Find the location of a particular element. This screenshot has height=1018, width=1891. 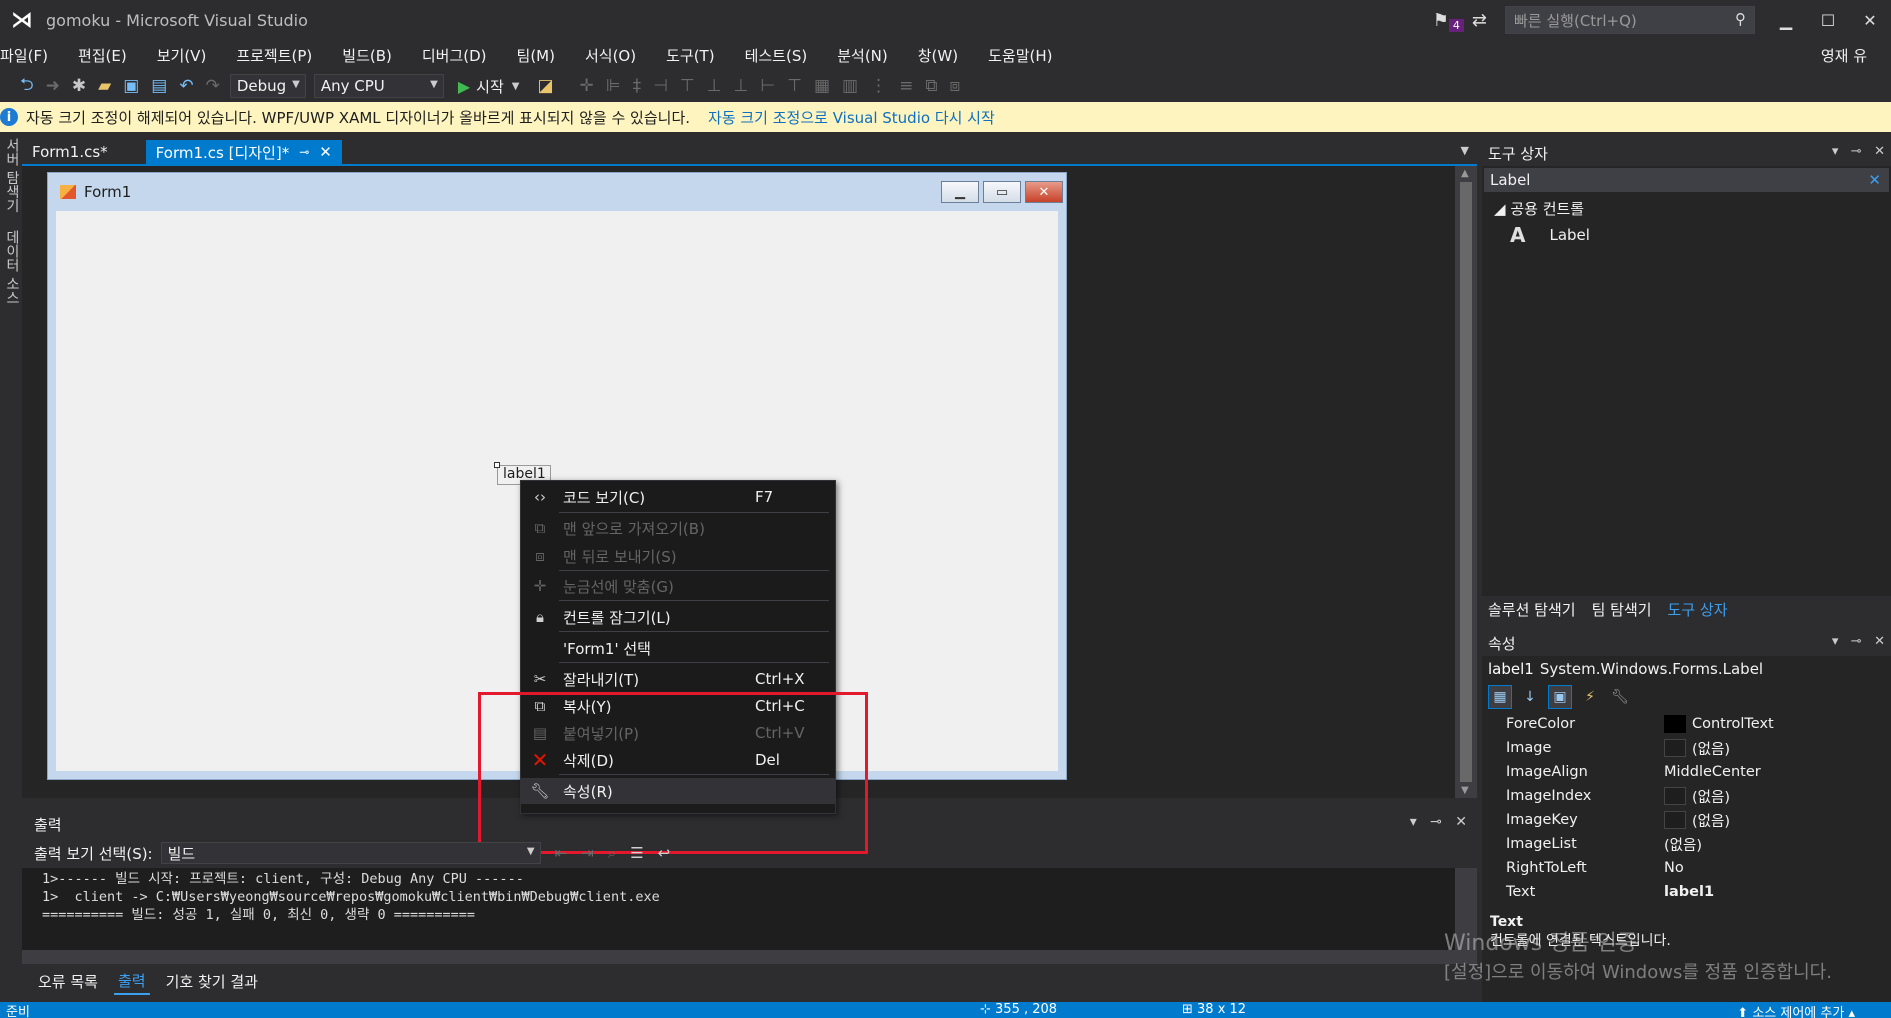

menu-debug: 디버그(D) is located at coordinates (454, 55).